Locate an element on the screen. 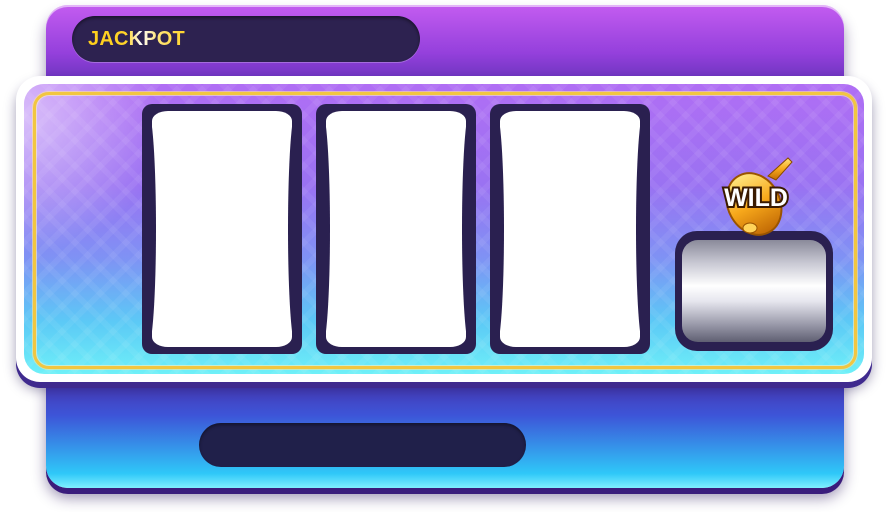 The width and height of the screenshot is (890, 512). wild-label: WILD is located at coordinates (756, 198).